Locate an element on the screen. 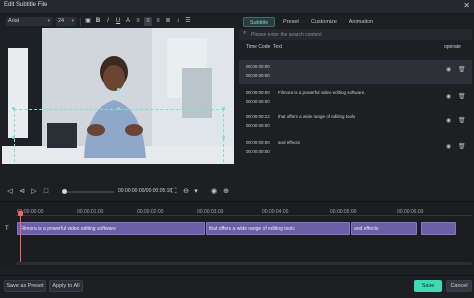 The width and height of the screenshot is (474, 298). window-title: Edit Subtitle File is located at coordinates (26, 5).